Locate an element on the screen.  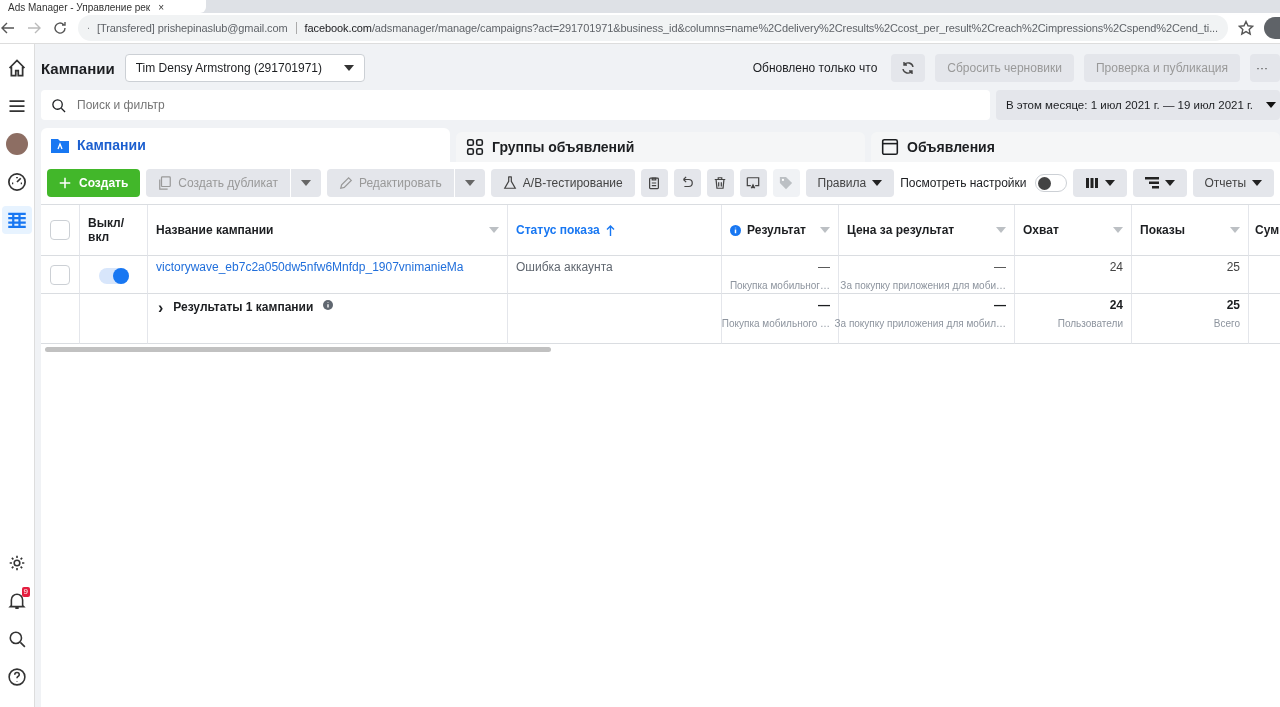
horizontal-scrollbar is located at coordinates (298, 349).